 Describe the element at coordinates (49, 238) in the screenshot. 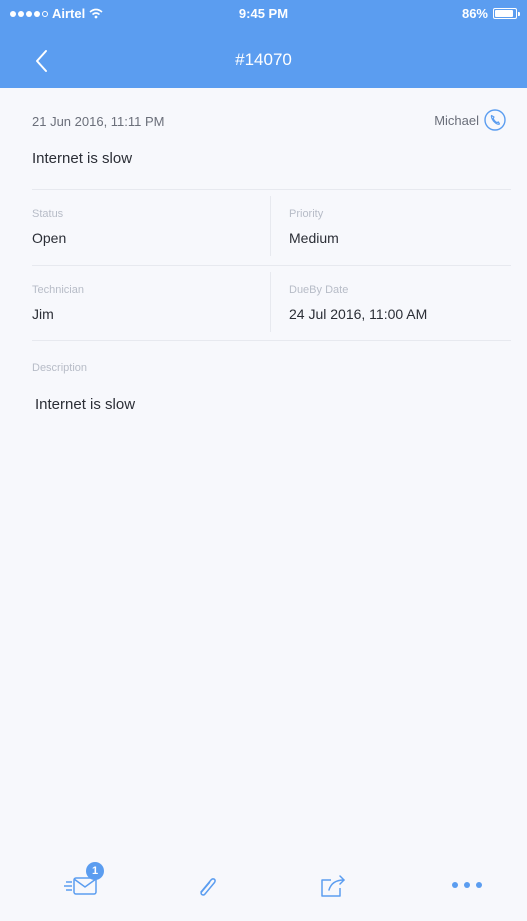

I see `status-value: Open` at that location.